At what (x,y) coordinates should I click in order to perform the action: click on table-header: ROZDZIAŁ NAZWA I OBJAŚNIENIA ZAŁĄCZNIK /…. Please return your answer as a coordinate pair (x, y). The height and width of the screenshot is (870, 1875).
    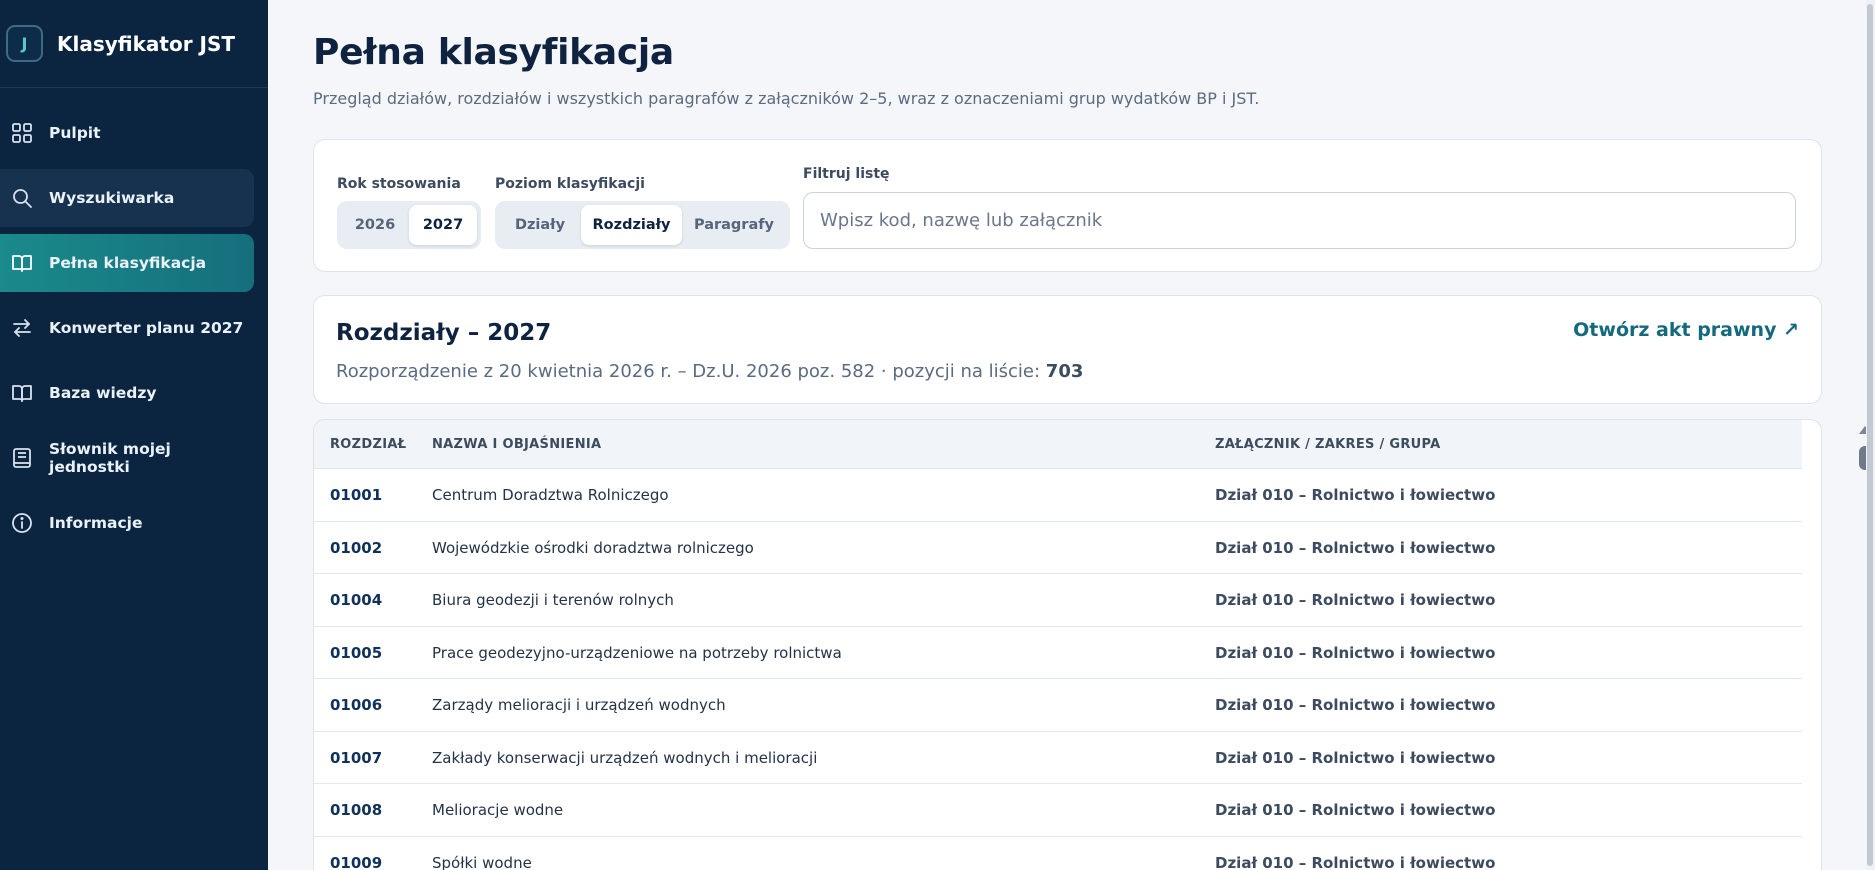
    Looking at the image, I should click on (1058, 444).